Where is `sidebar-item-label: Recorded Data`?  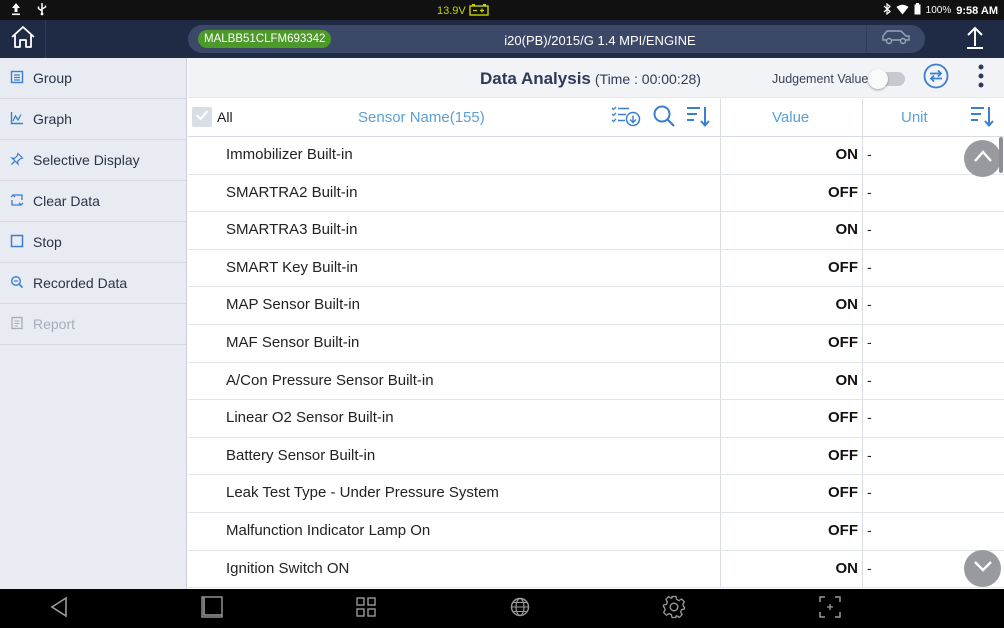 sidebar-item-label: Recorded Data is located at coordinates (80, 283).